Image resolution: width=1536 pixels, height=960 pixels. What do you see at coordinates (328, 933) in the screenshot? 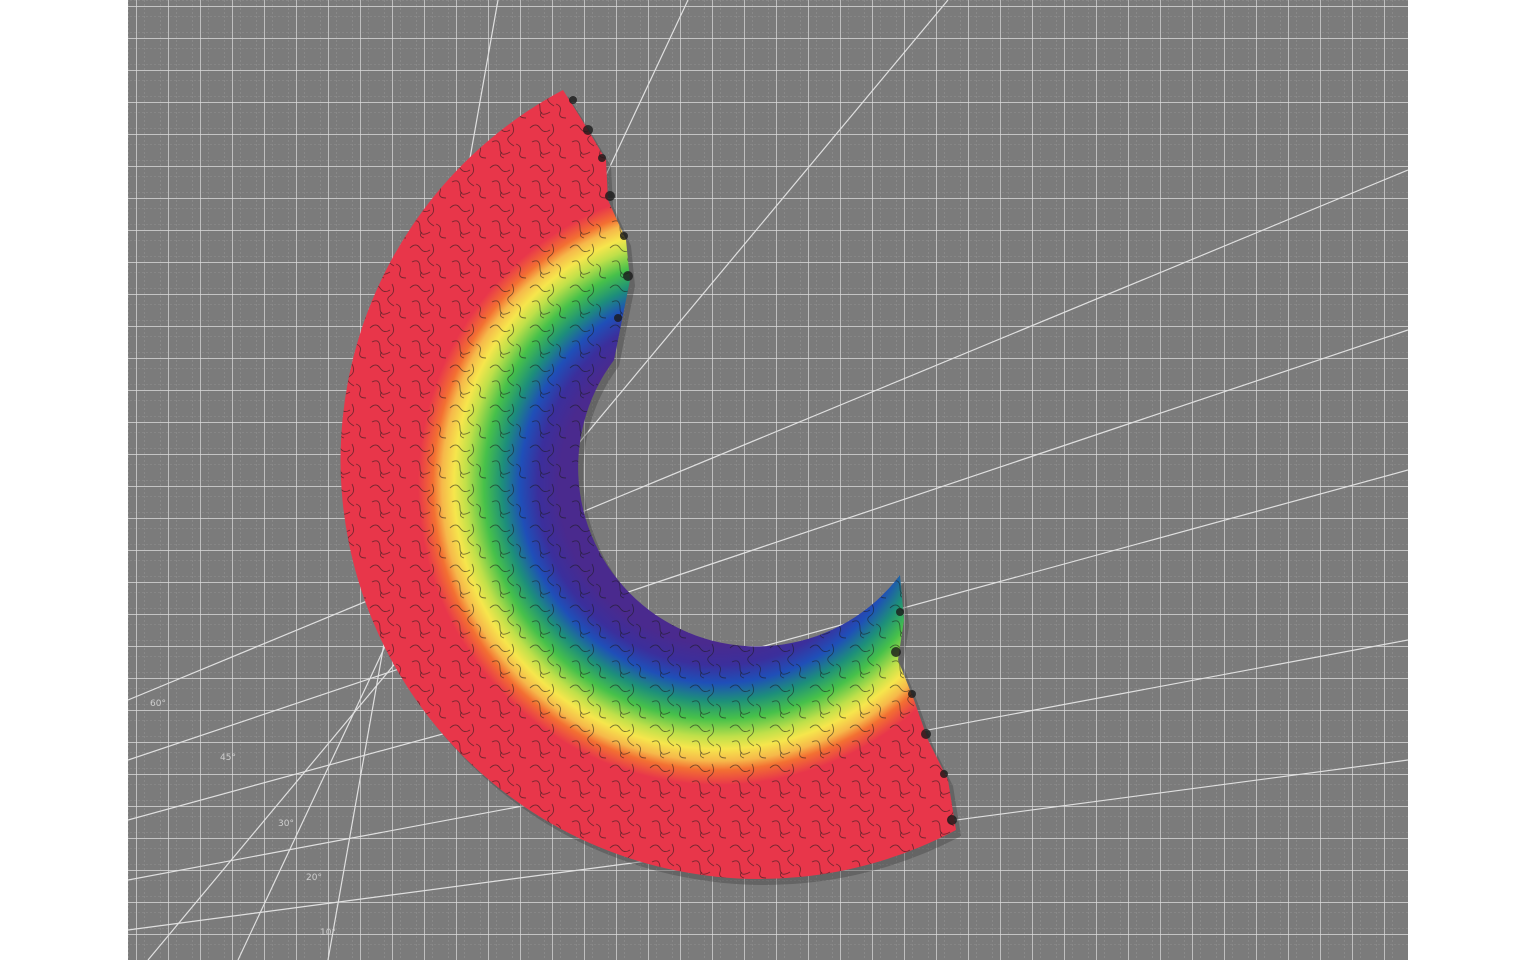
I see `mat-label-10: 10°` at bounding box center [328, 933].